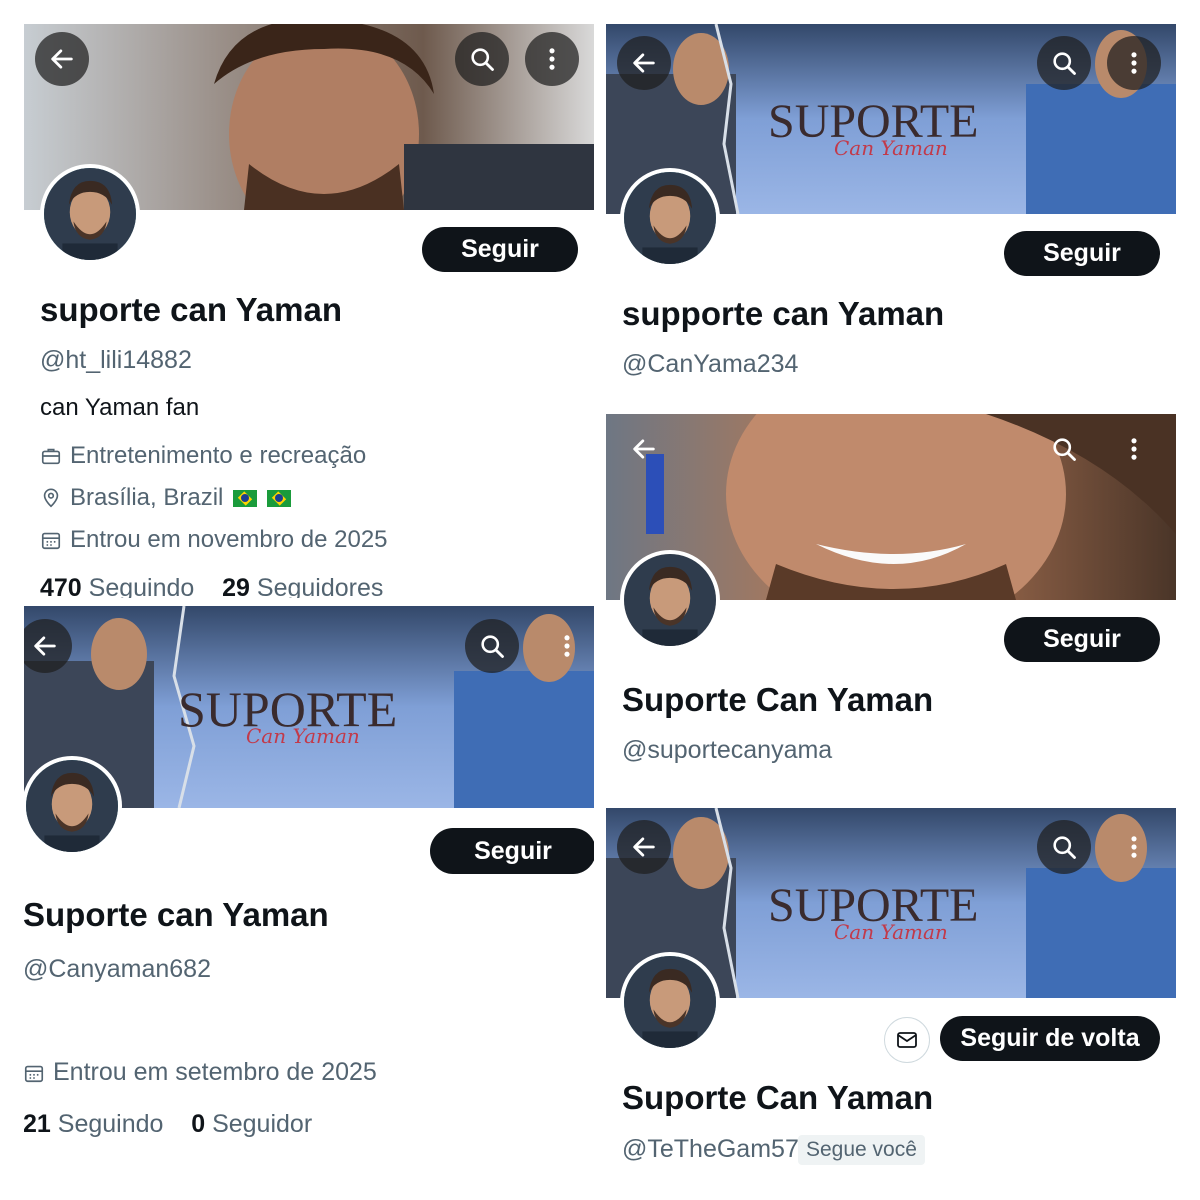 The height and width of the screenshot is (1200, 1200). Describe the element at coordinates (120, 407) in the screenshot. I see `profile-bio: can Yaman fan` at that location.